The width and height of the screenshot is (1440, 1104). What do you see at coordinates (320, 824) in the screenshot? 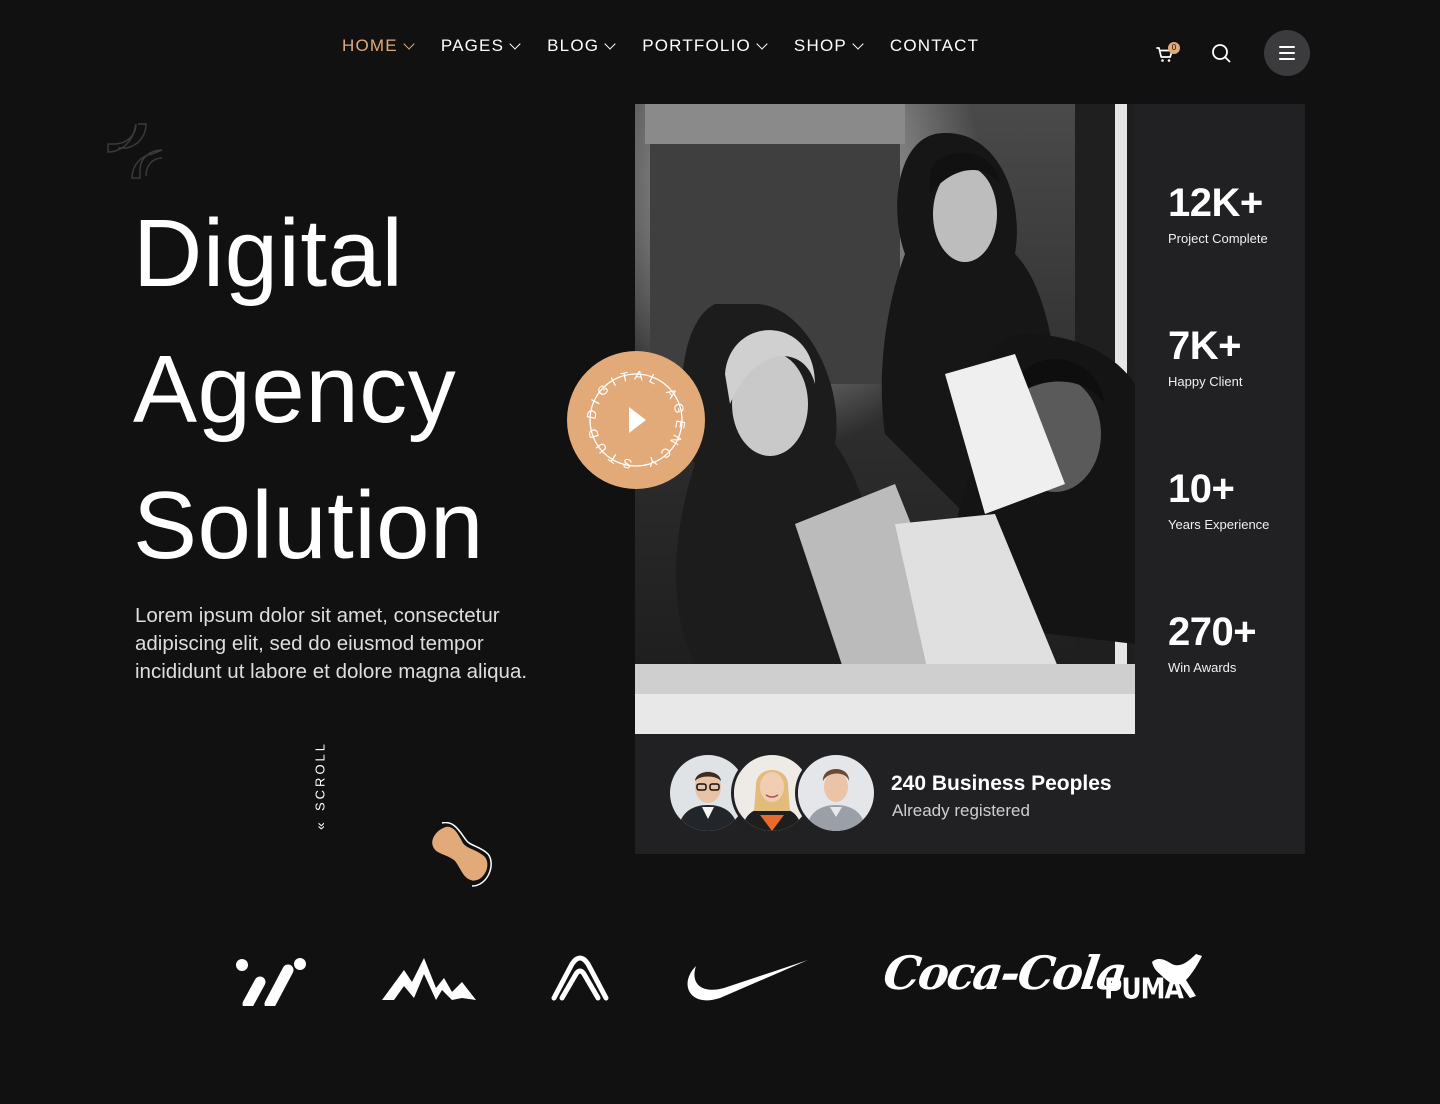
I see `double-chevron-down-icon: «` at bounding box center [320, 824].